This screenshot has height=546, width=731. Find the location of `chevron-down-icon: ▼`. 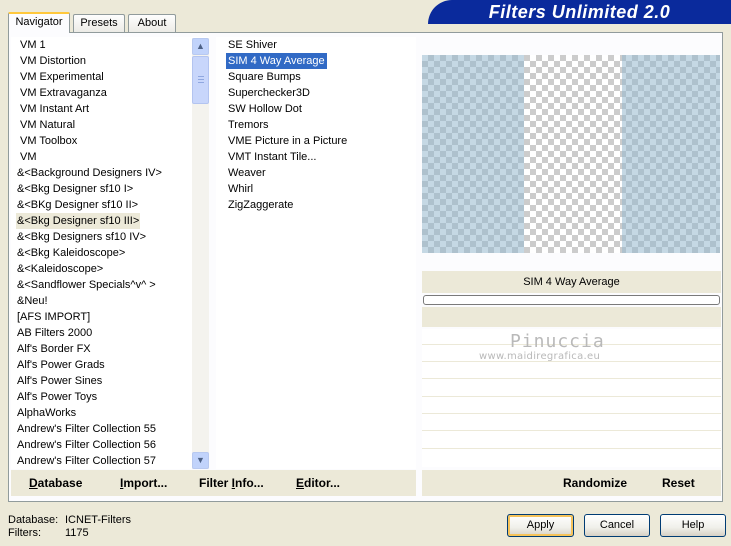

chevron-down-icon: ▼ is located at coordinates (200, 460).